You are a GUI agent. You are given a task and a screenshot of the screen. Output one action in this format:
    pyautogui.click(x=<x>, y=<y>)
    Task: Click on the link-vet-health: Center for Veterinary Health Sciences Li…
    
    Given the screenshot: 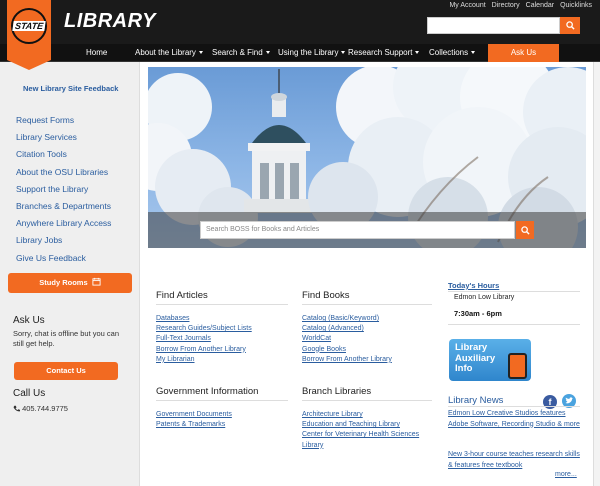 What is the action you would take?
    pyautogui.click(x=367, y=439)
    